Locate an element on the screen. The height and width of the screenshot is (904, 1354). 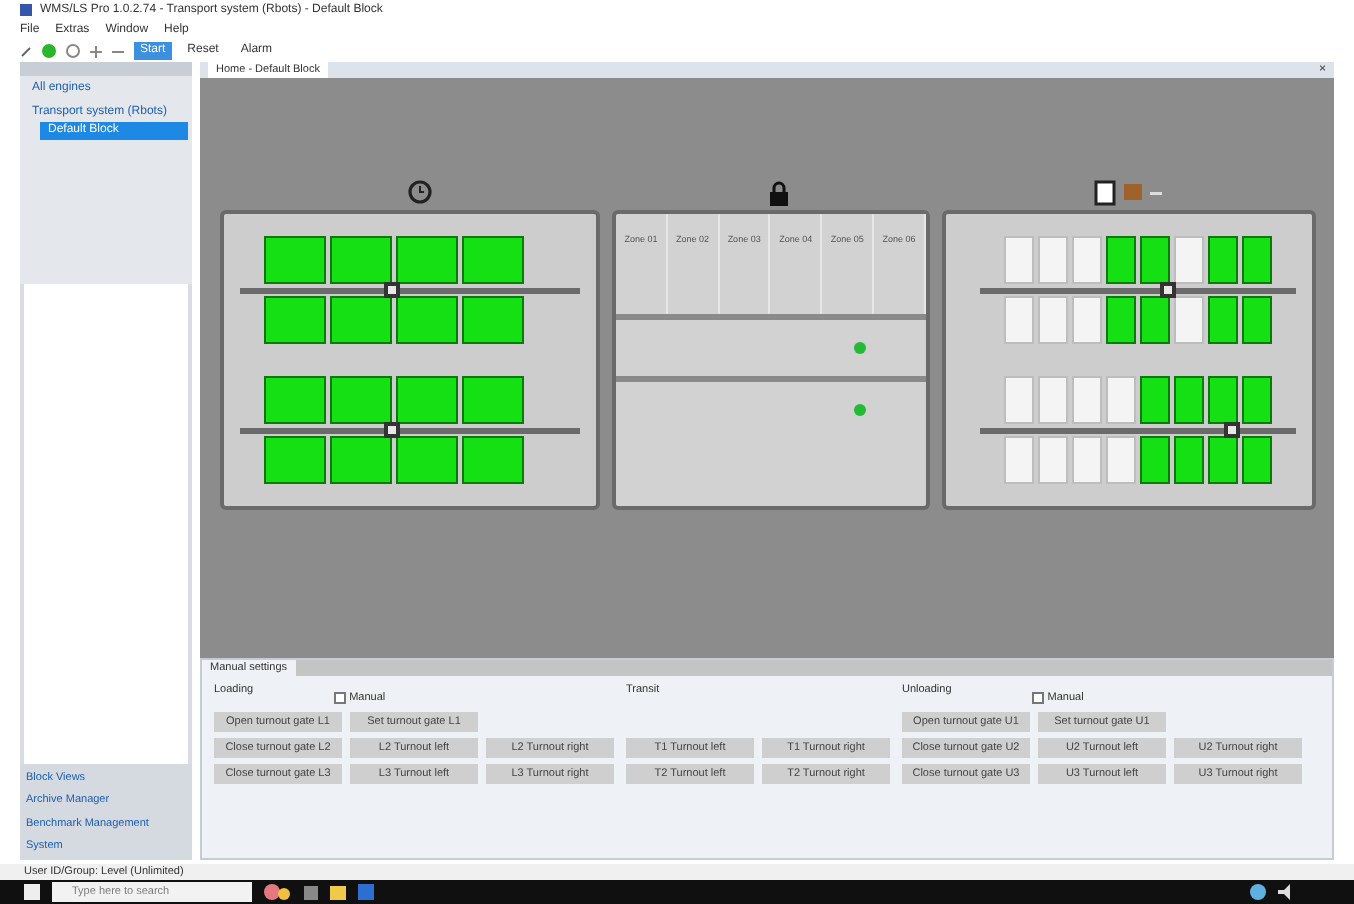
dash-icon is located at coordinates (1155, 192).